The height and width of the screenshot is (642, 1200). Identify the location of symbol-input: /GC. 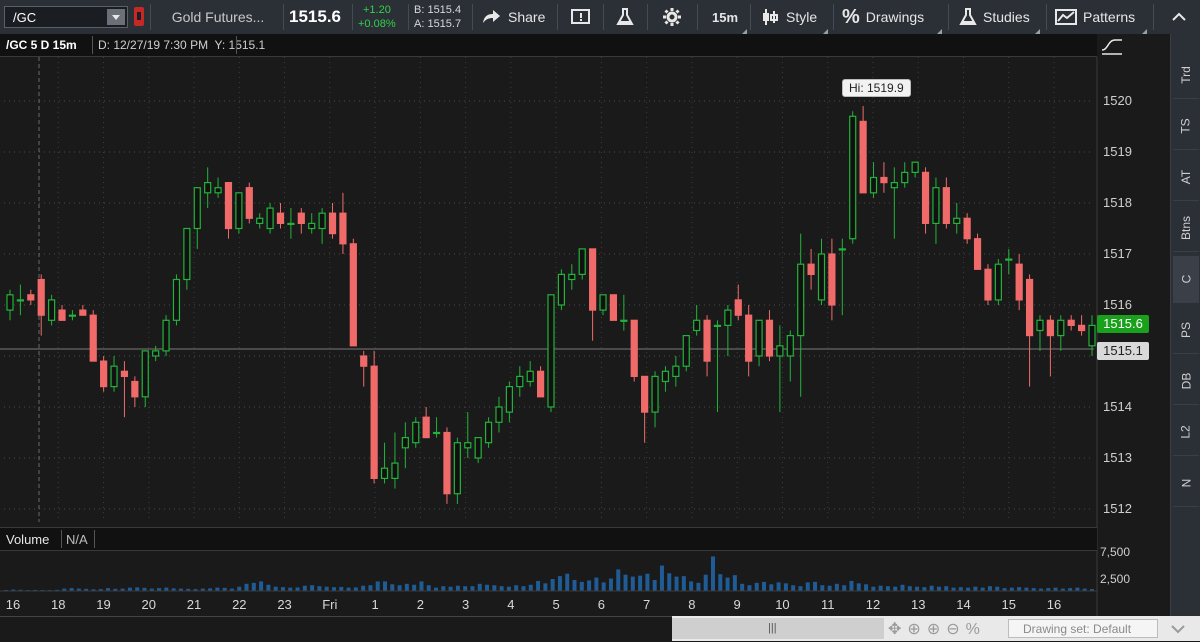
(24, 17).